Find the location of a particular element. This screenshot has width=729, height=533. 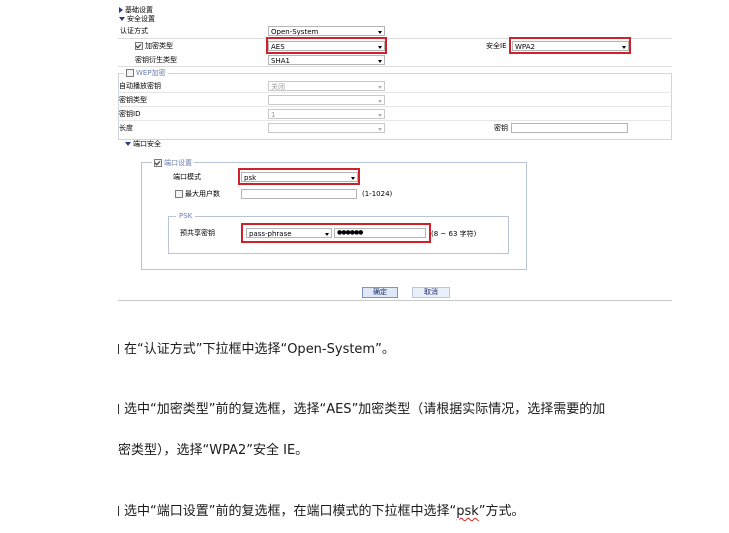

length-label: 长度 is located at coordinates (126, 128).